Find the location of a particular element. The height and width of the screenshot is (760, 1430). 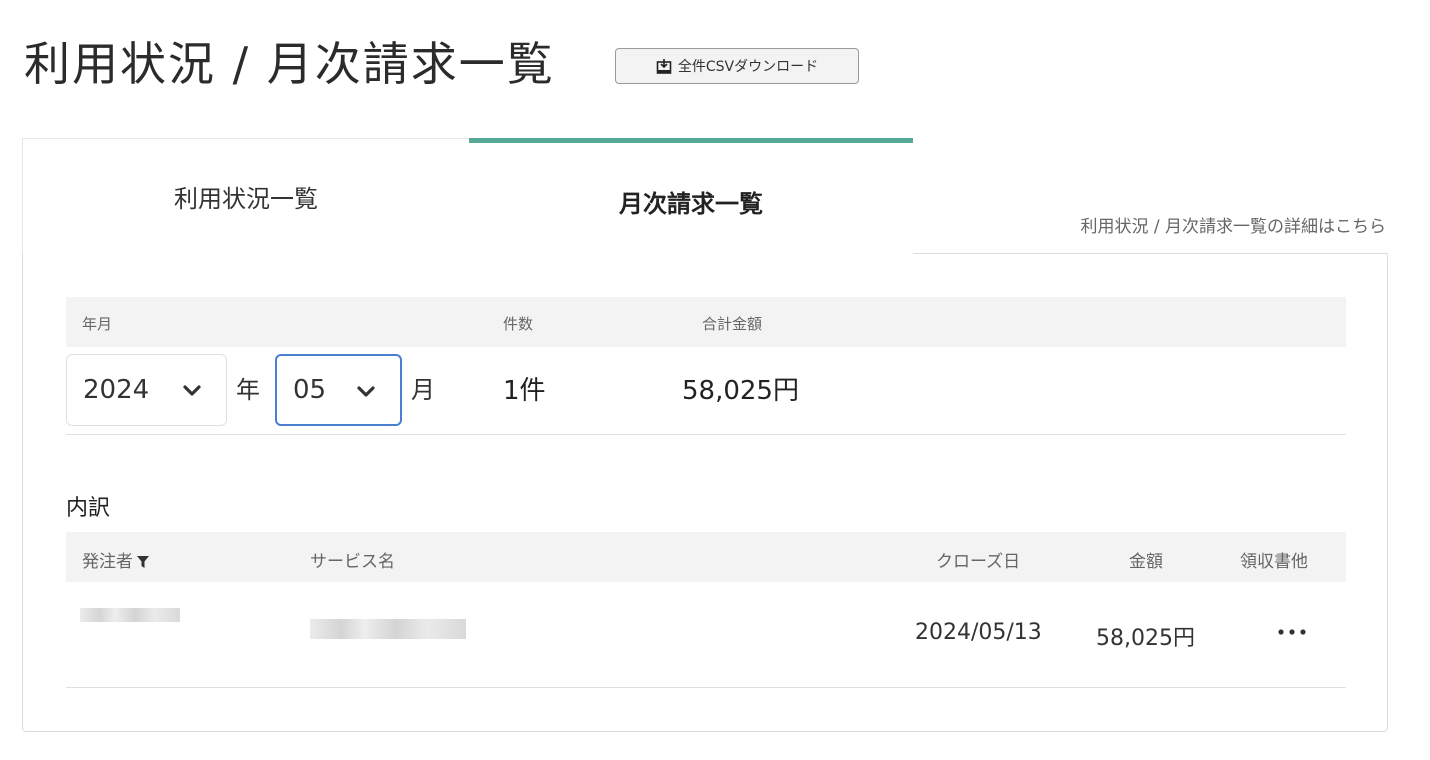

summary-header: 年月 件数 合計金額 is located at coordinates (706, 322).